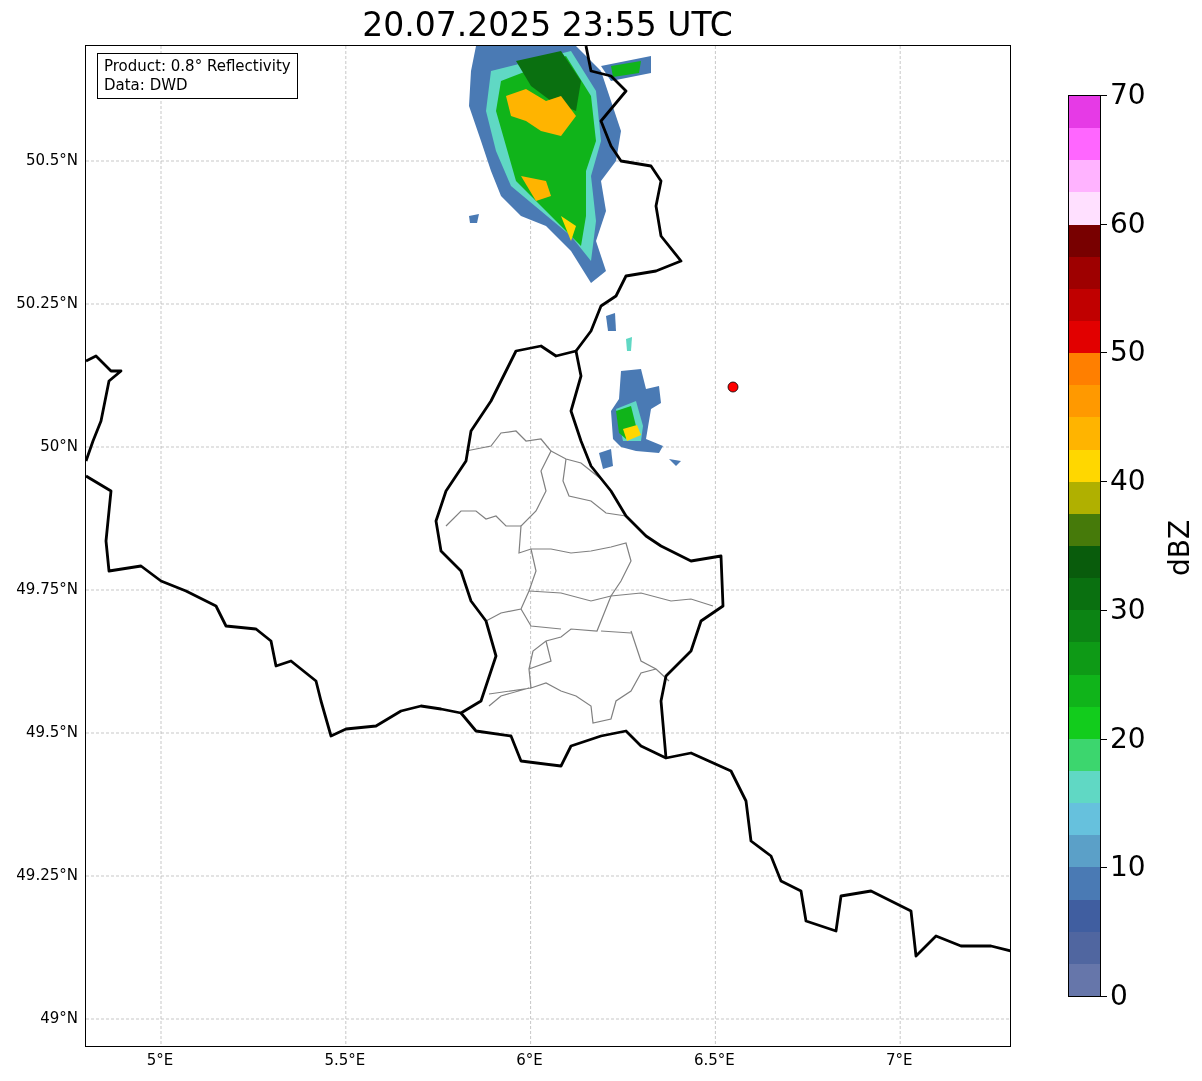  What do you see at coordinates (345, 1060) in the screenshot?
I see `longitude-label: 5.5°E` at bounding box center [345, 1060].